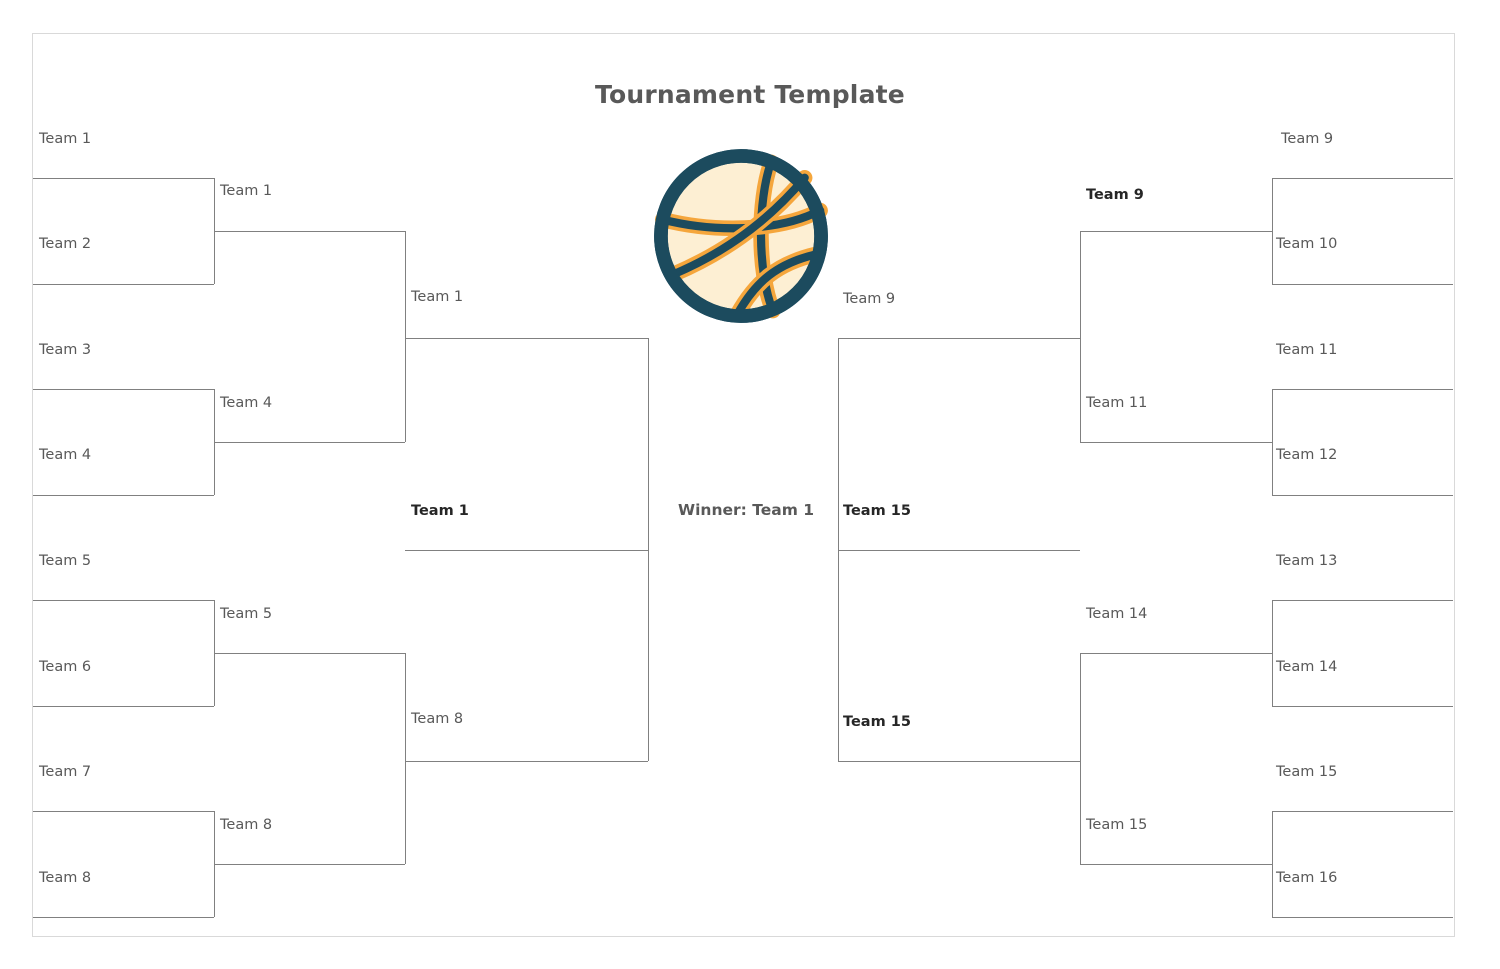  What do you see at coordinates (877, 511) in the screenshot?
I see `right-r4-team-15: Team 15` at bounding box center [877, 511].